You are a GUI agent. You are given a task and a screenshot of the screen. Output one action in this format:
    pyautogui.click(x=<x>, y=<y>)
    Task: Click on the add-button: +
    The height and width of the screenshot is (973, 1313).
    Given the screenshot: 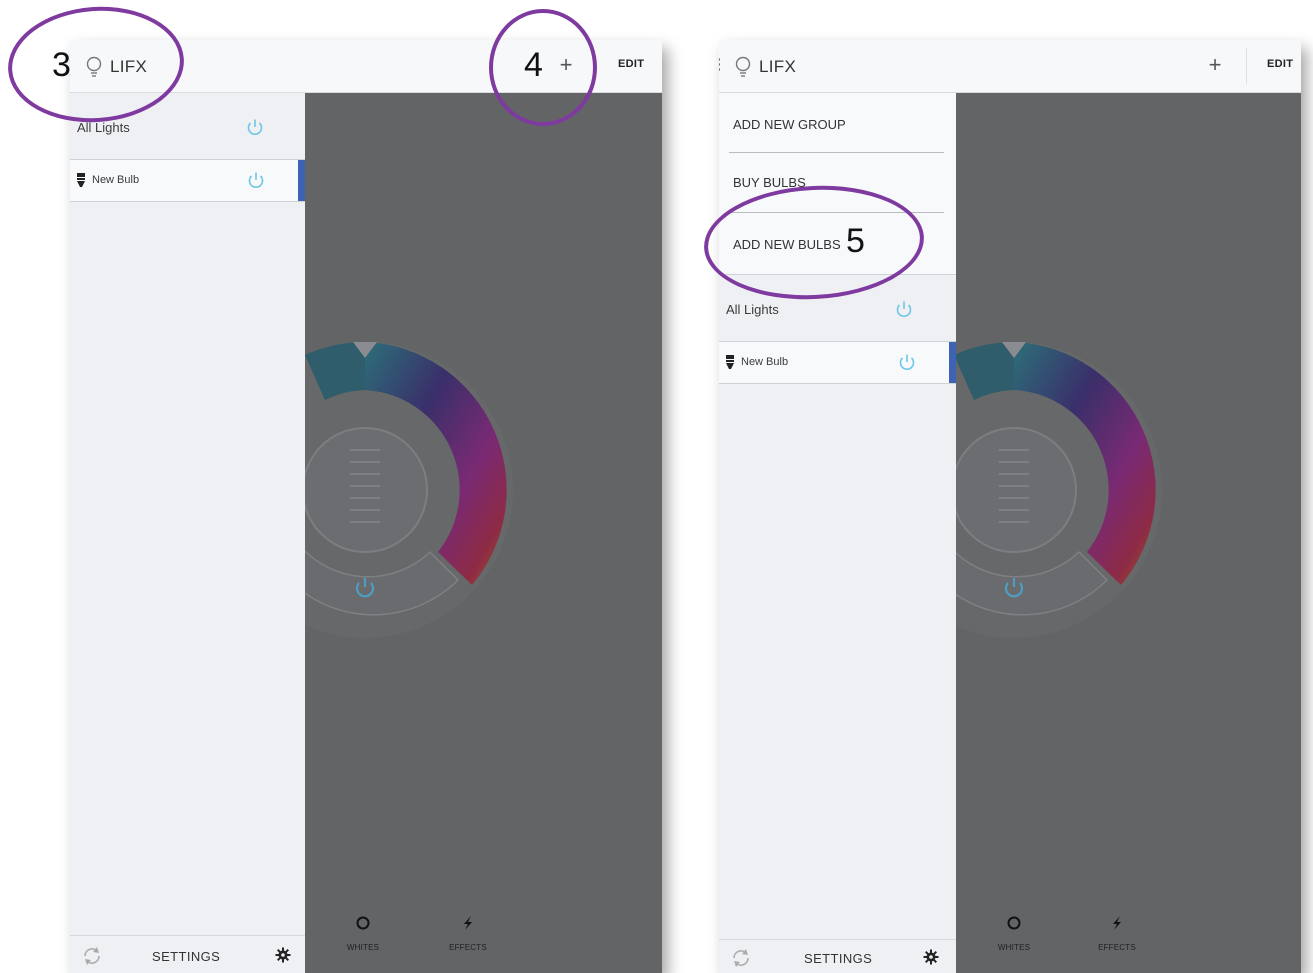 What is the action you would take?
    pyautogui.click(x=1215, y=66)
    